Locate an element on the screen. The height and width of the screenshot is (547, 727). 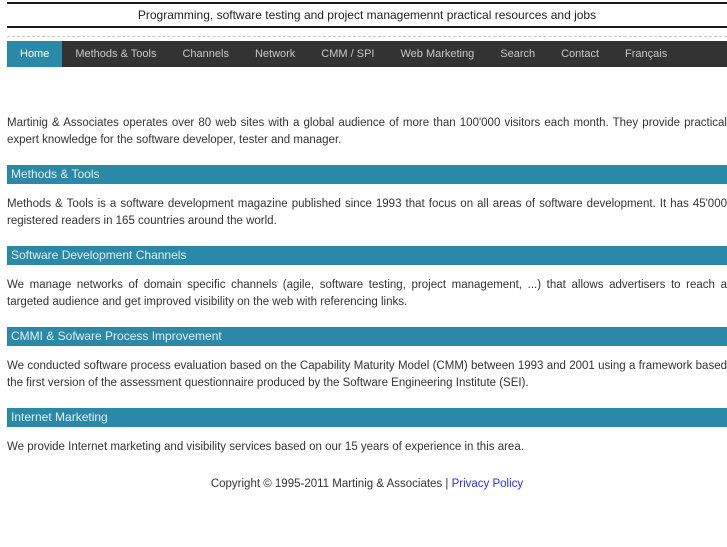
nav-item-francais: Français is located at coordinates (646, 54).